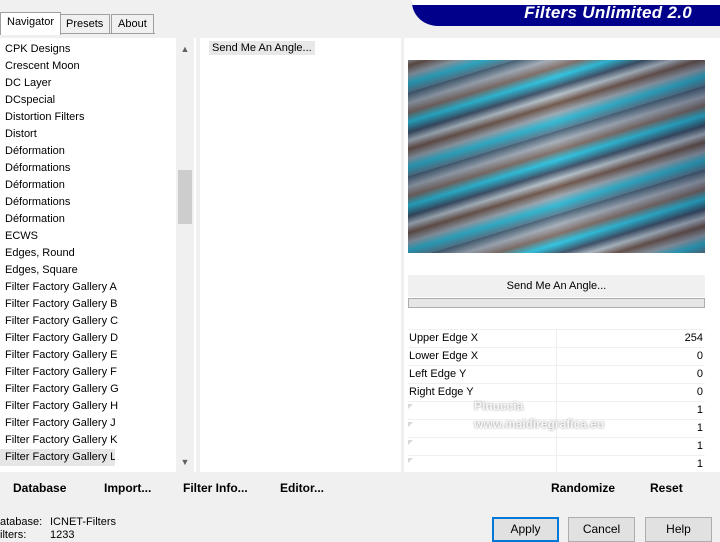  I want to click on category-item: Filter Factory Gallery D, so click(88, 338).